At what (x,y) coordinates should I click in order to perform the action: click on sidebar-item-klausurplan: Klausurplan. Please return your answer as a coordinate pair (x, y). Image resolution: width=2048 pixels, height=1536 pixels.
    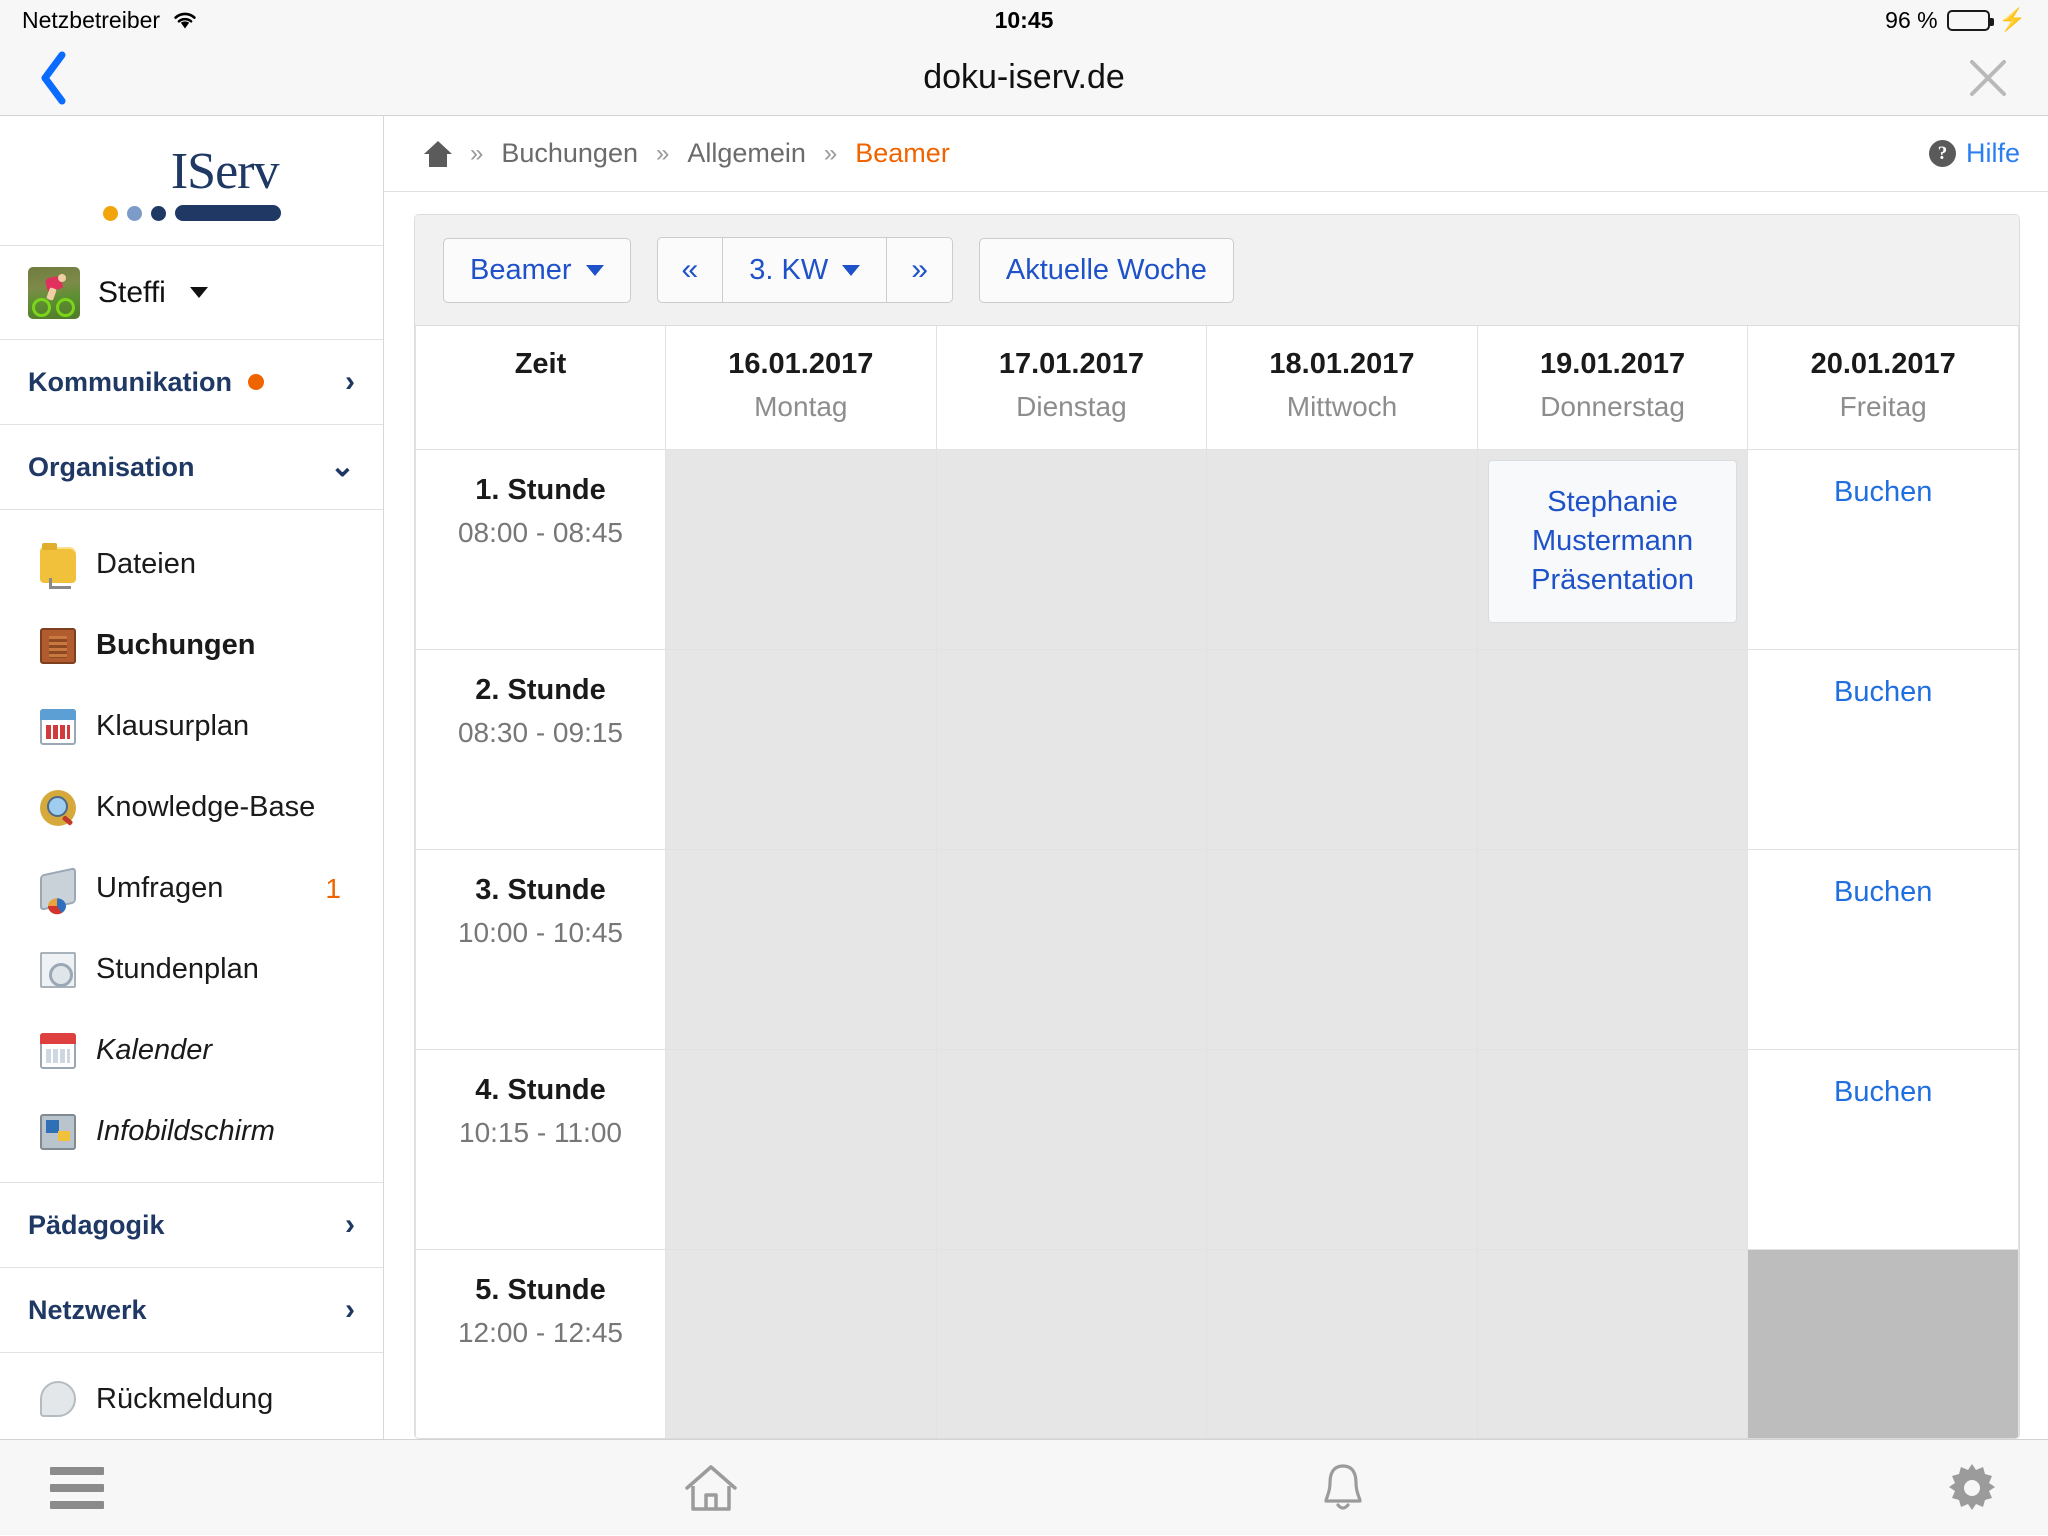
    Looking at the image, I should click on (191, 726).